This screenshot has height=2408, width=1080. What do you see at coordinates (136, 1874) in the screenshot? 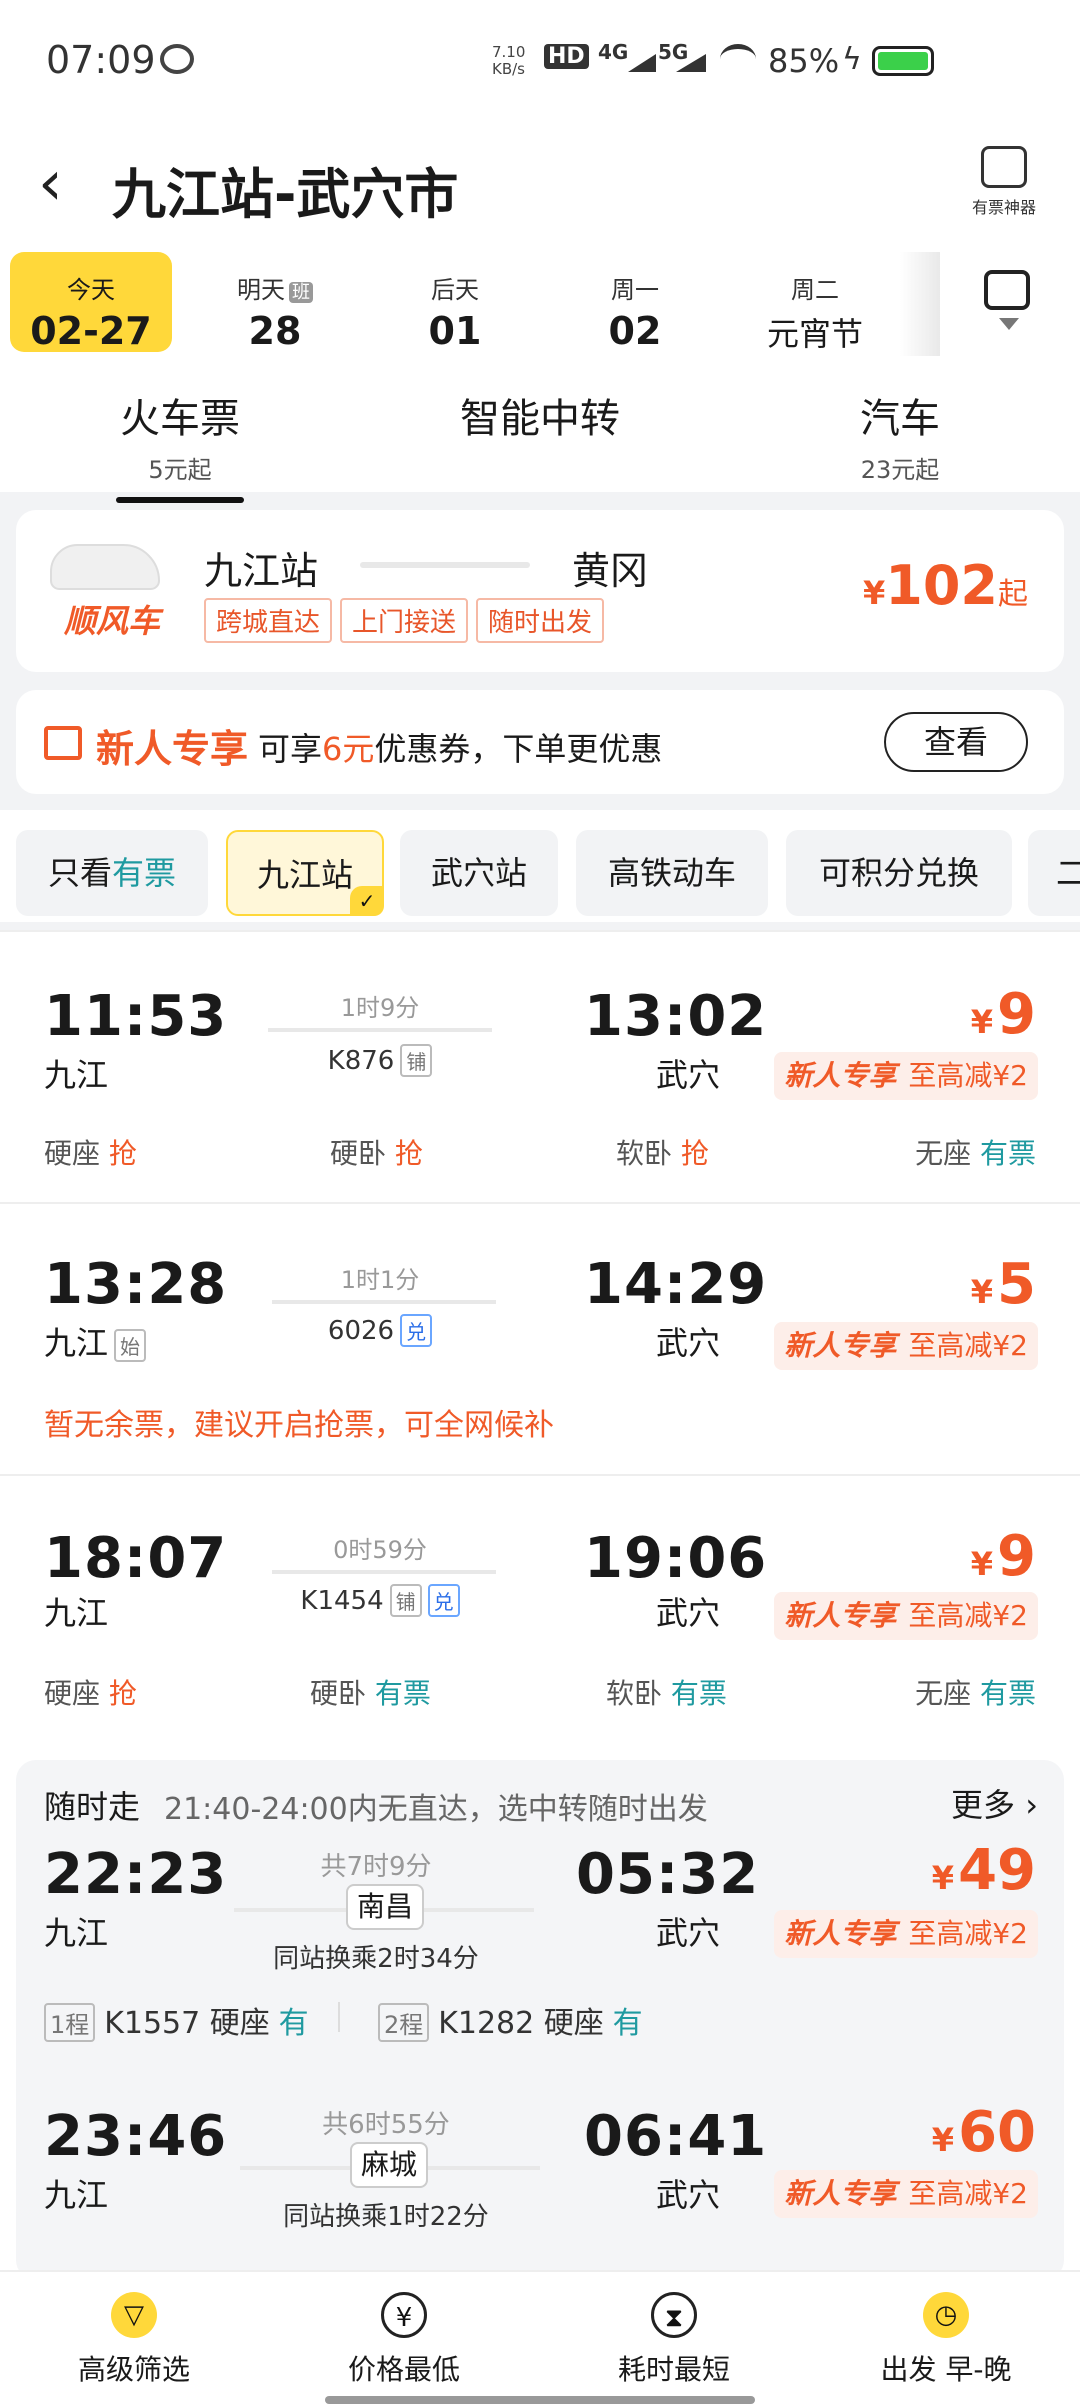
I see `departure-time: 22:23` at bounding box center [136, 1874].